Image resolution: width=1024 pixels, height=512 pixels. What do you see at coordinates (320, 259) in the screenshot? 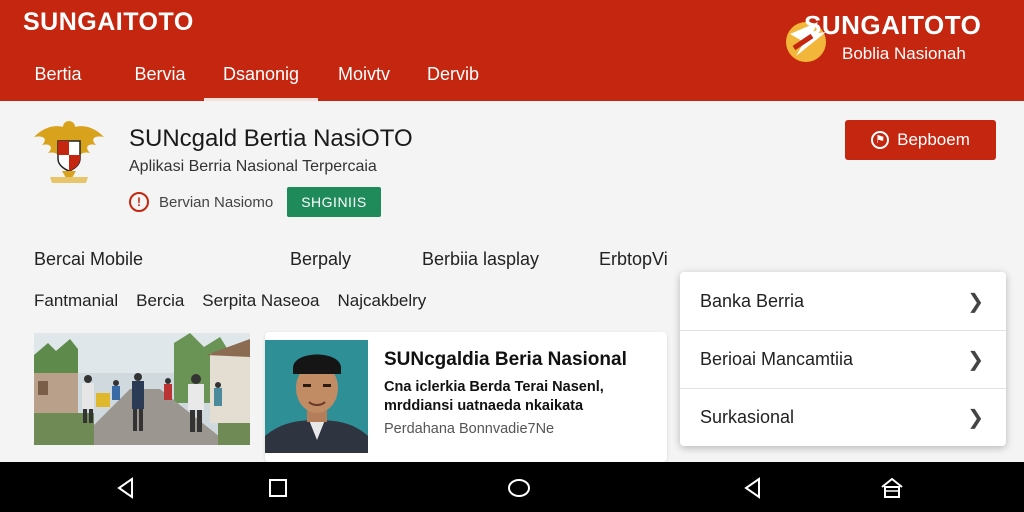
I see `category-item: Berpaly` at bounding box center [320, 259].